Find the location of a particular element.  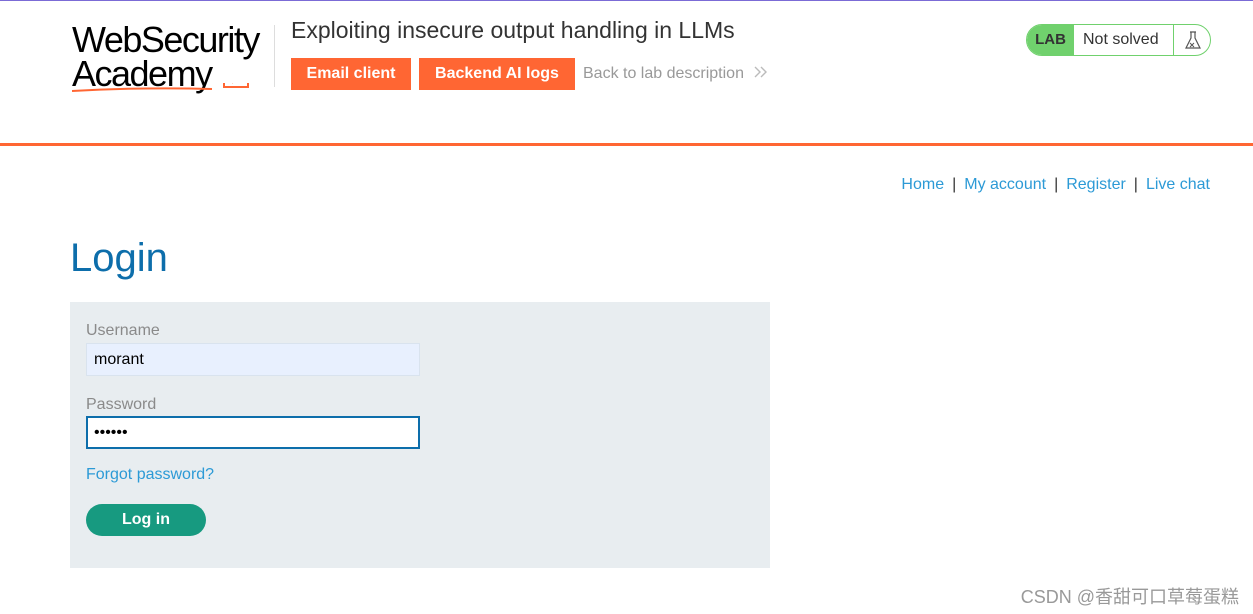

nav-register-link: Register is located at coordinates (1096, 184).